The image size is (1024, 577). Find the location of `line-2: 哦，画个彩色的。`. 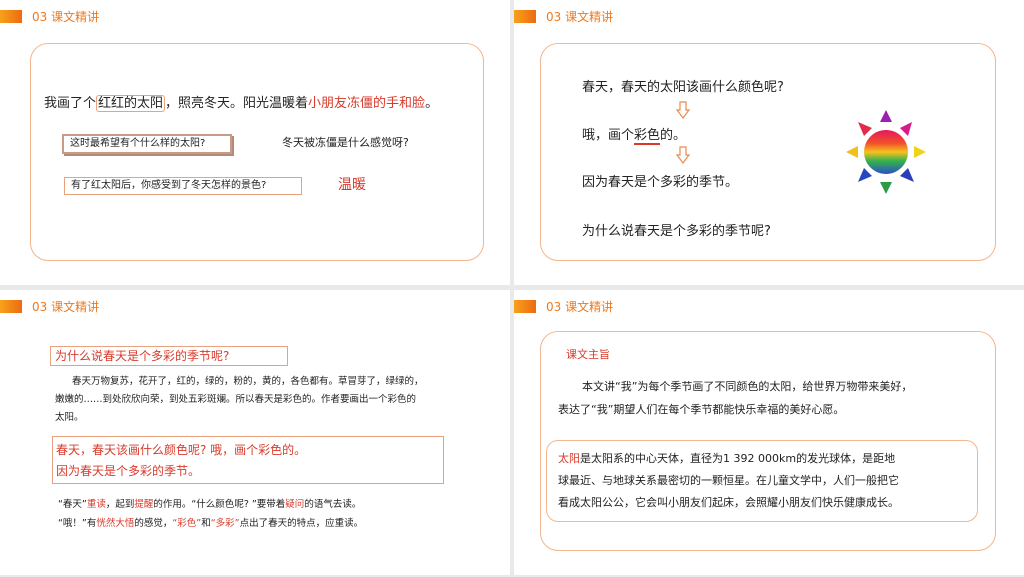

line-2: 哦，画个彩色的。 is located at coordinates (634, 134).